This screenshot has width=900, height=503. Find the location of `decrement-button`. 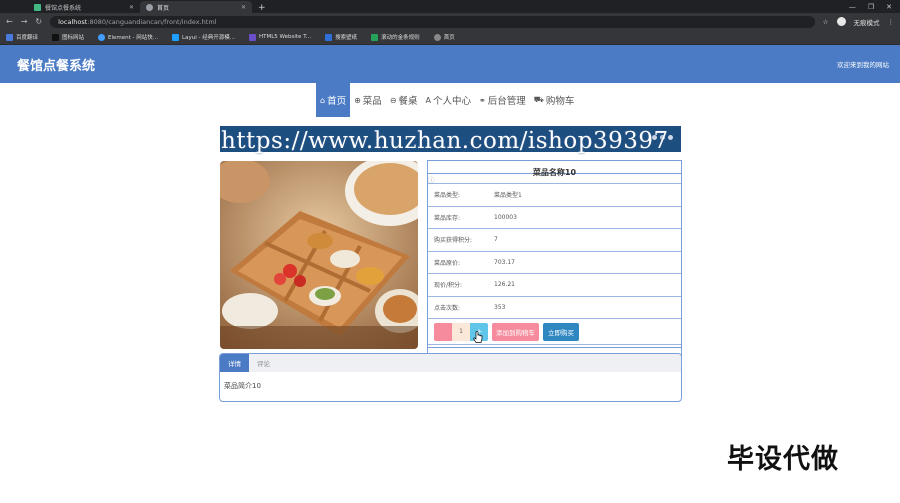

decrement-button is located at coordinates (443, 331).